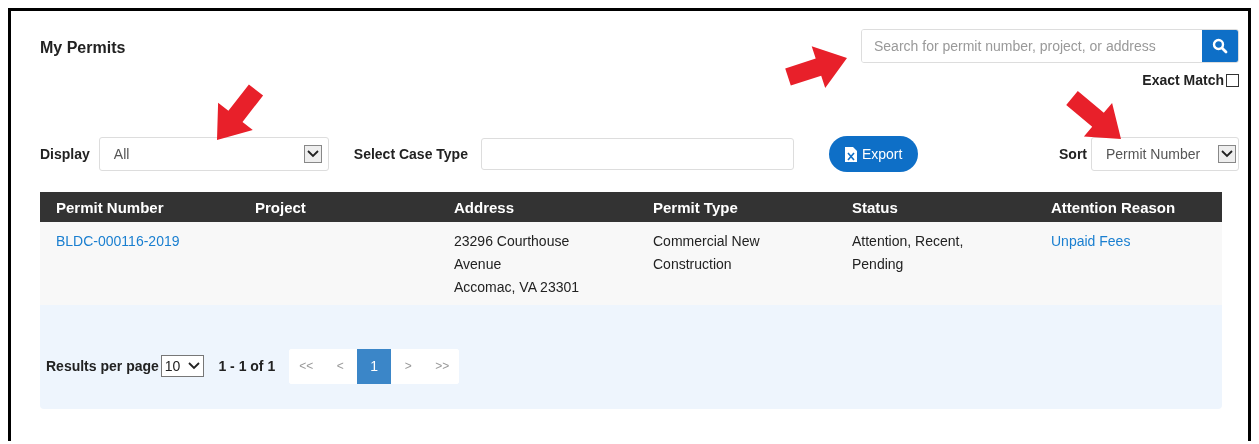 This screenshot has height=444, width=1259. What do you see at coordinates (182, 366) in the screenshot?
I see `per-page-dropdown: 10` at bounding box center [182, 366].